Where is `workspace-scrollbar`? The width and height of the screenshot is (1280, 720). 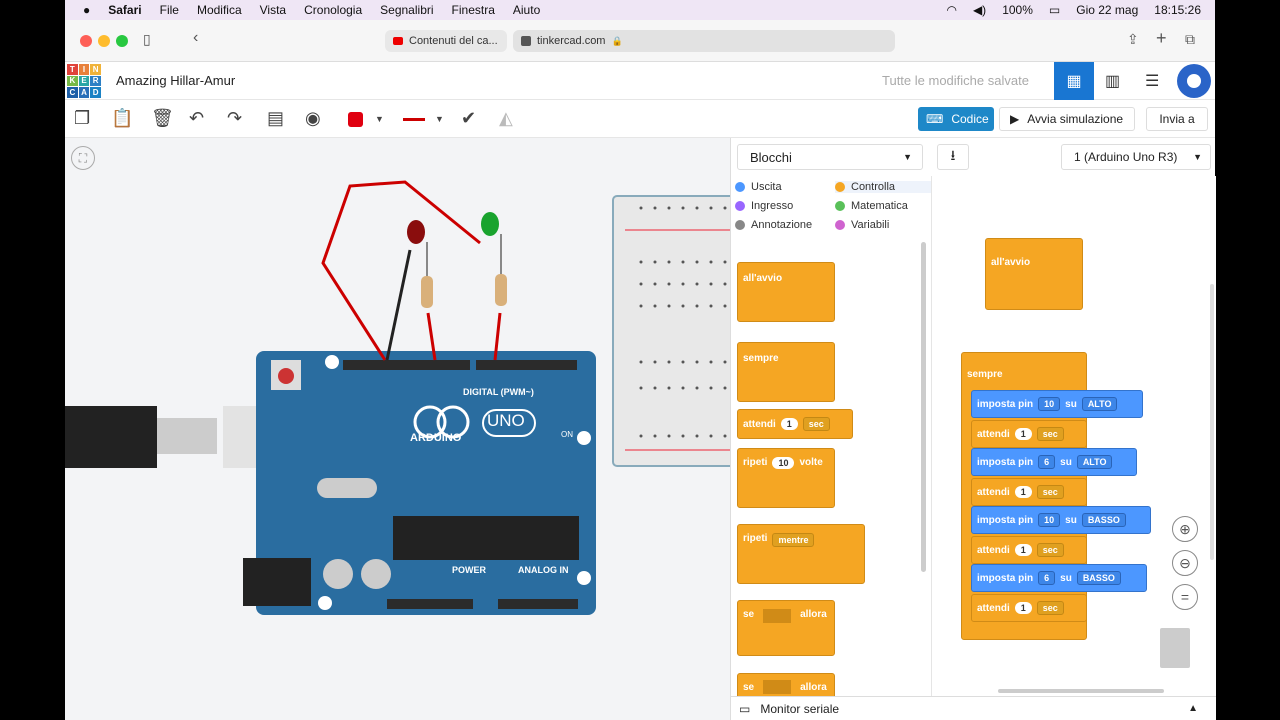 workspace-scrollbar is located at coordinates (1081, 691).